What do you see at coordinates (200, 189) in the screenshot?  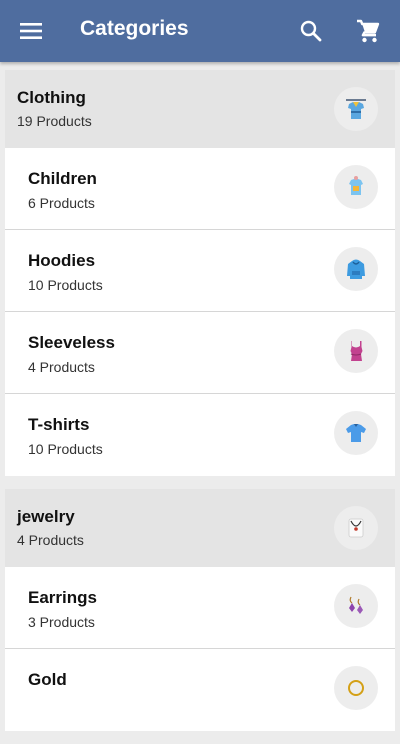 I see `subcategory-children: Children 6 Products` at bounding box center [200, 189].